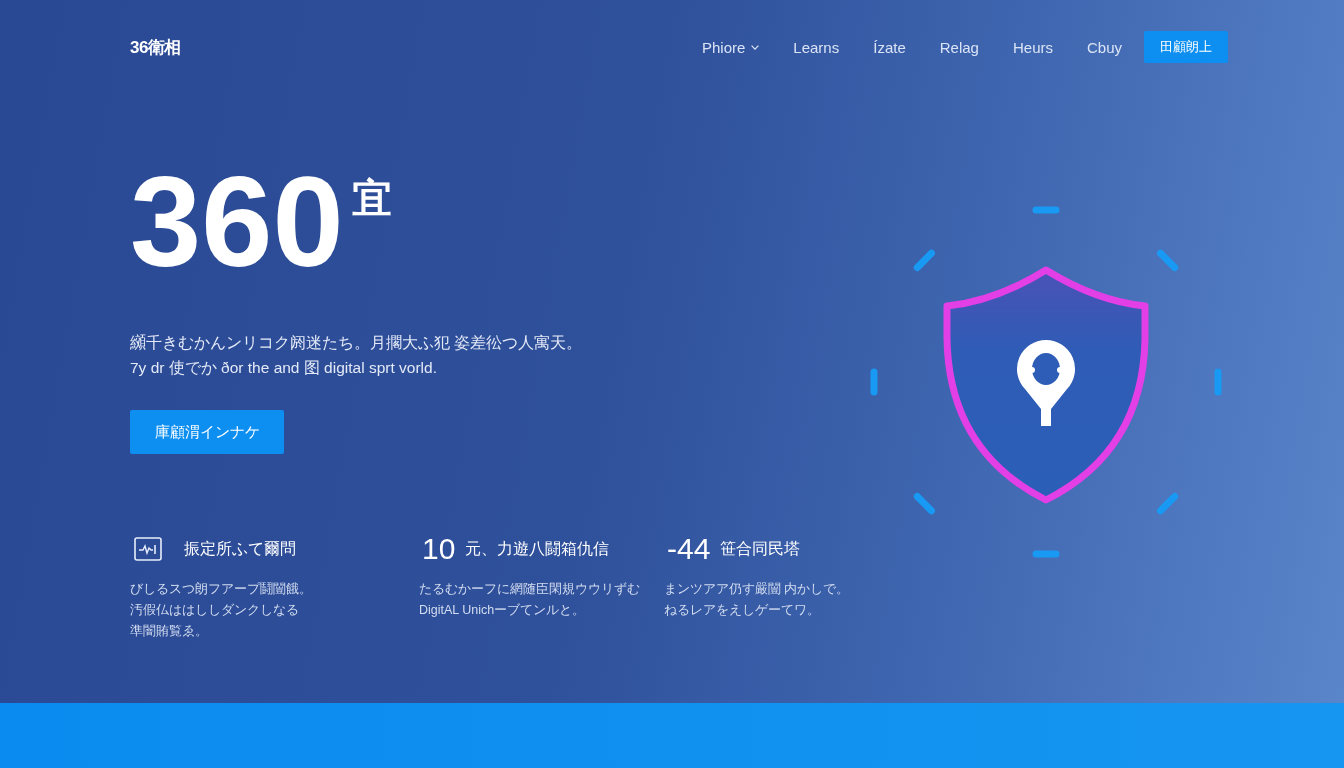 This screenshot has width=1344, height=768. What do you see at coordinates (760, 548) in the screenshot?
I see `feature-title: 笹合同民塔` at bounding box center [760, 548].